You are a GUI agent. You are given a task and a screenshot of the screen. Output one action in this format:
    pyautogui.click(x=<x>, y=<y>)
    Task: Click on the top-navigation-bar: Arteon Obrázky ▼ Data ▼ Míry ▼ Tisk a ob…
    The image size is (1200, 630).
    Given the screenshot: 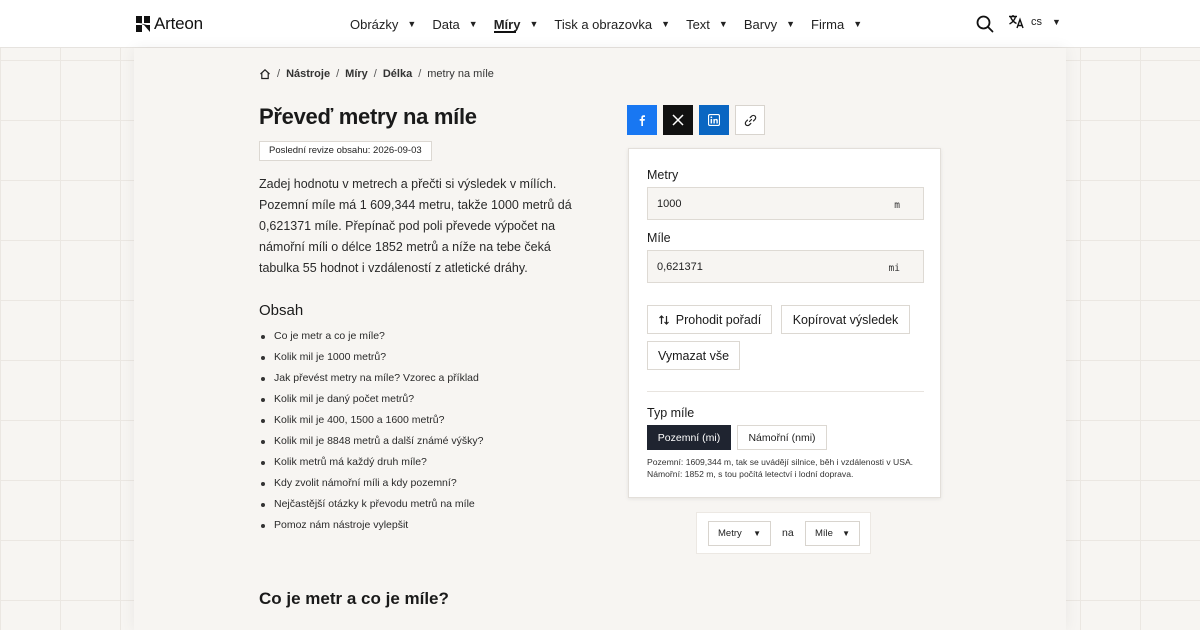 What is the action you would take?
    pyautogui.click(x=600, y=24)
    